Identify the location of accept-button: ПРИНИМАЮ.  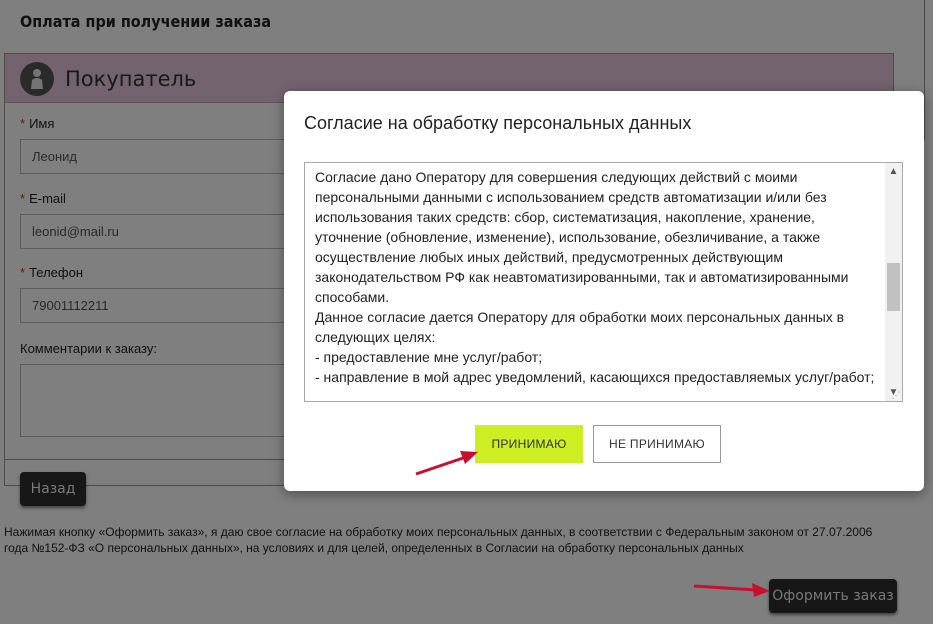
(529, 444).